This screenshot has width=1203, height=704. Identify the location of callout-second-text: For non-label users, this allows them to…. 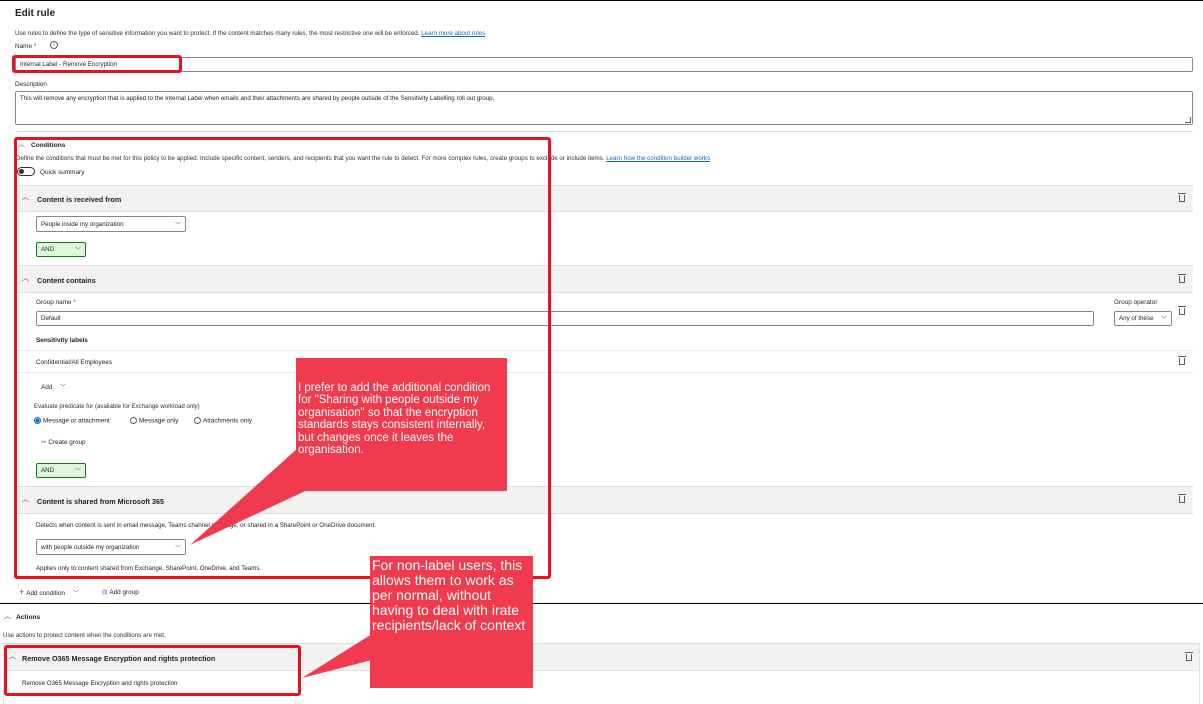
(449, 595).